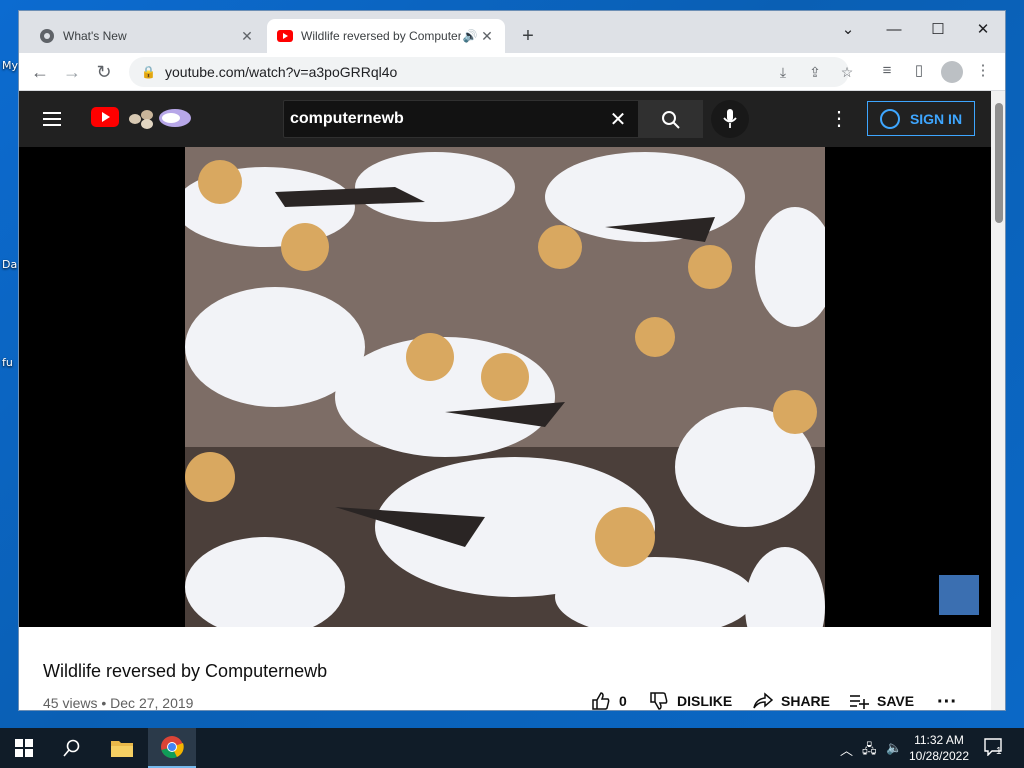  What do you see at coordinates (999, 163) in the screenshot?
I see `scrollbar-thumb` at bounding box center [999, 163].